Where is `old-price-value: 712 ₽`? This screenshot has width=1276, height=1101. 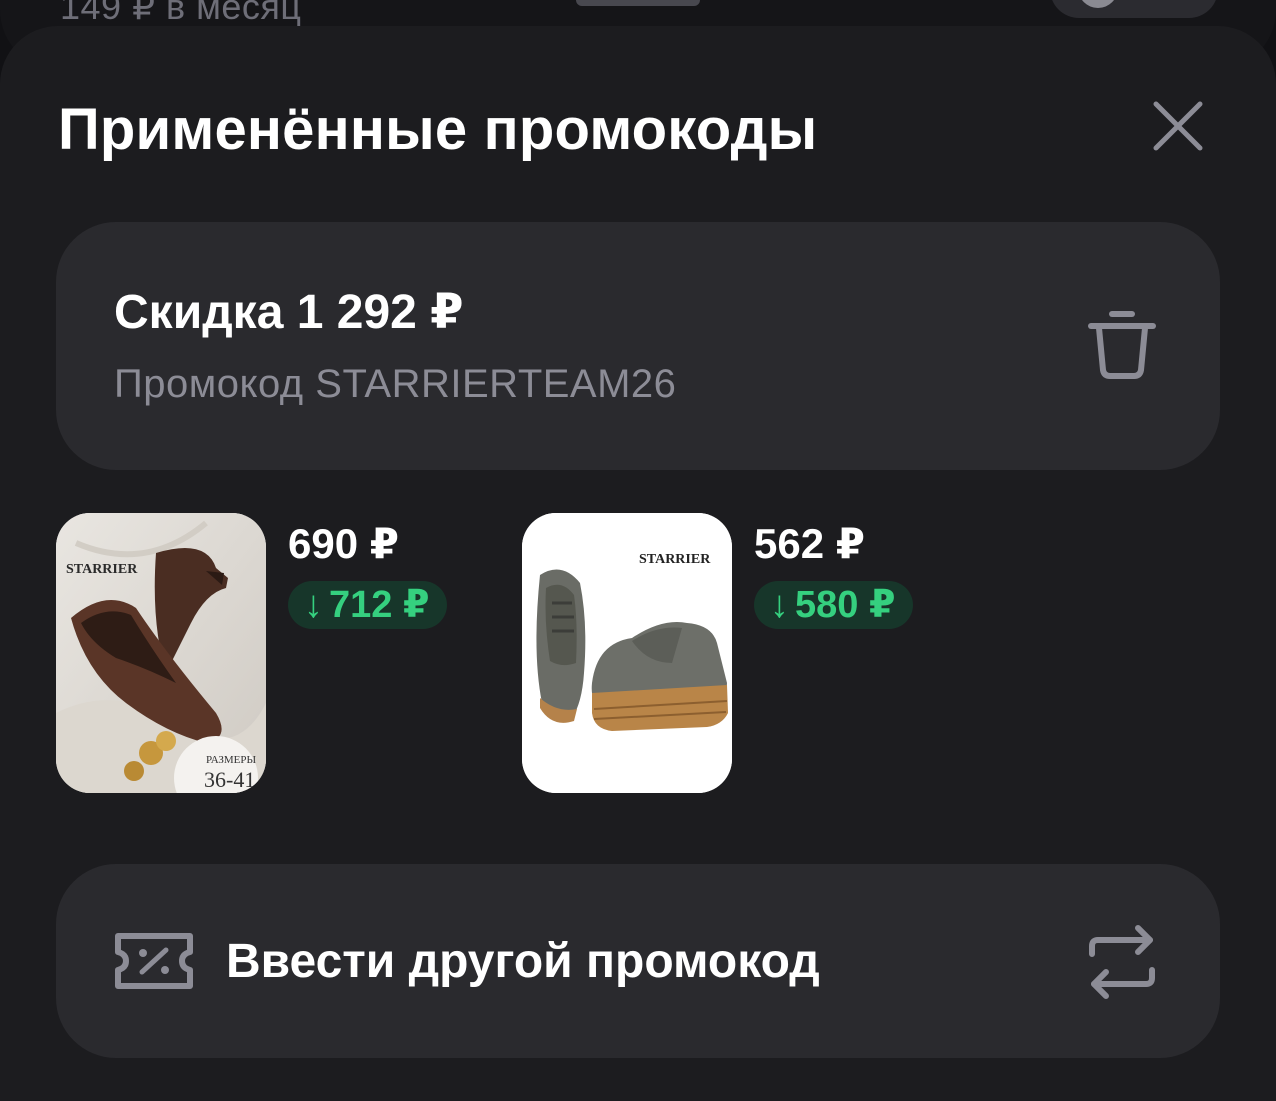
old-price-value: 712 ₽ is located at coordinates (379, 605).